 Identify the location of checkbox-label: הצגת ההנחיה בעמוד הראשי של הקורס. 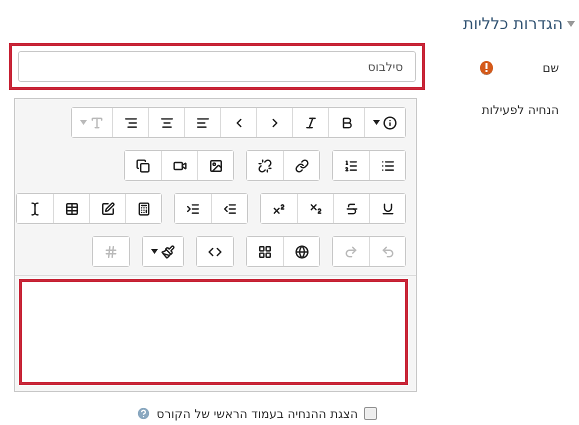
(257, 413).